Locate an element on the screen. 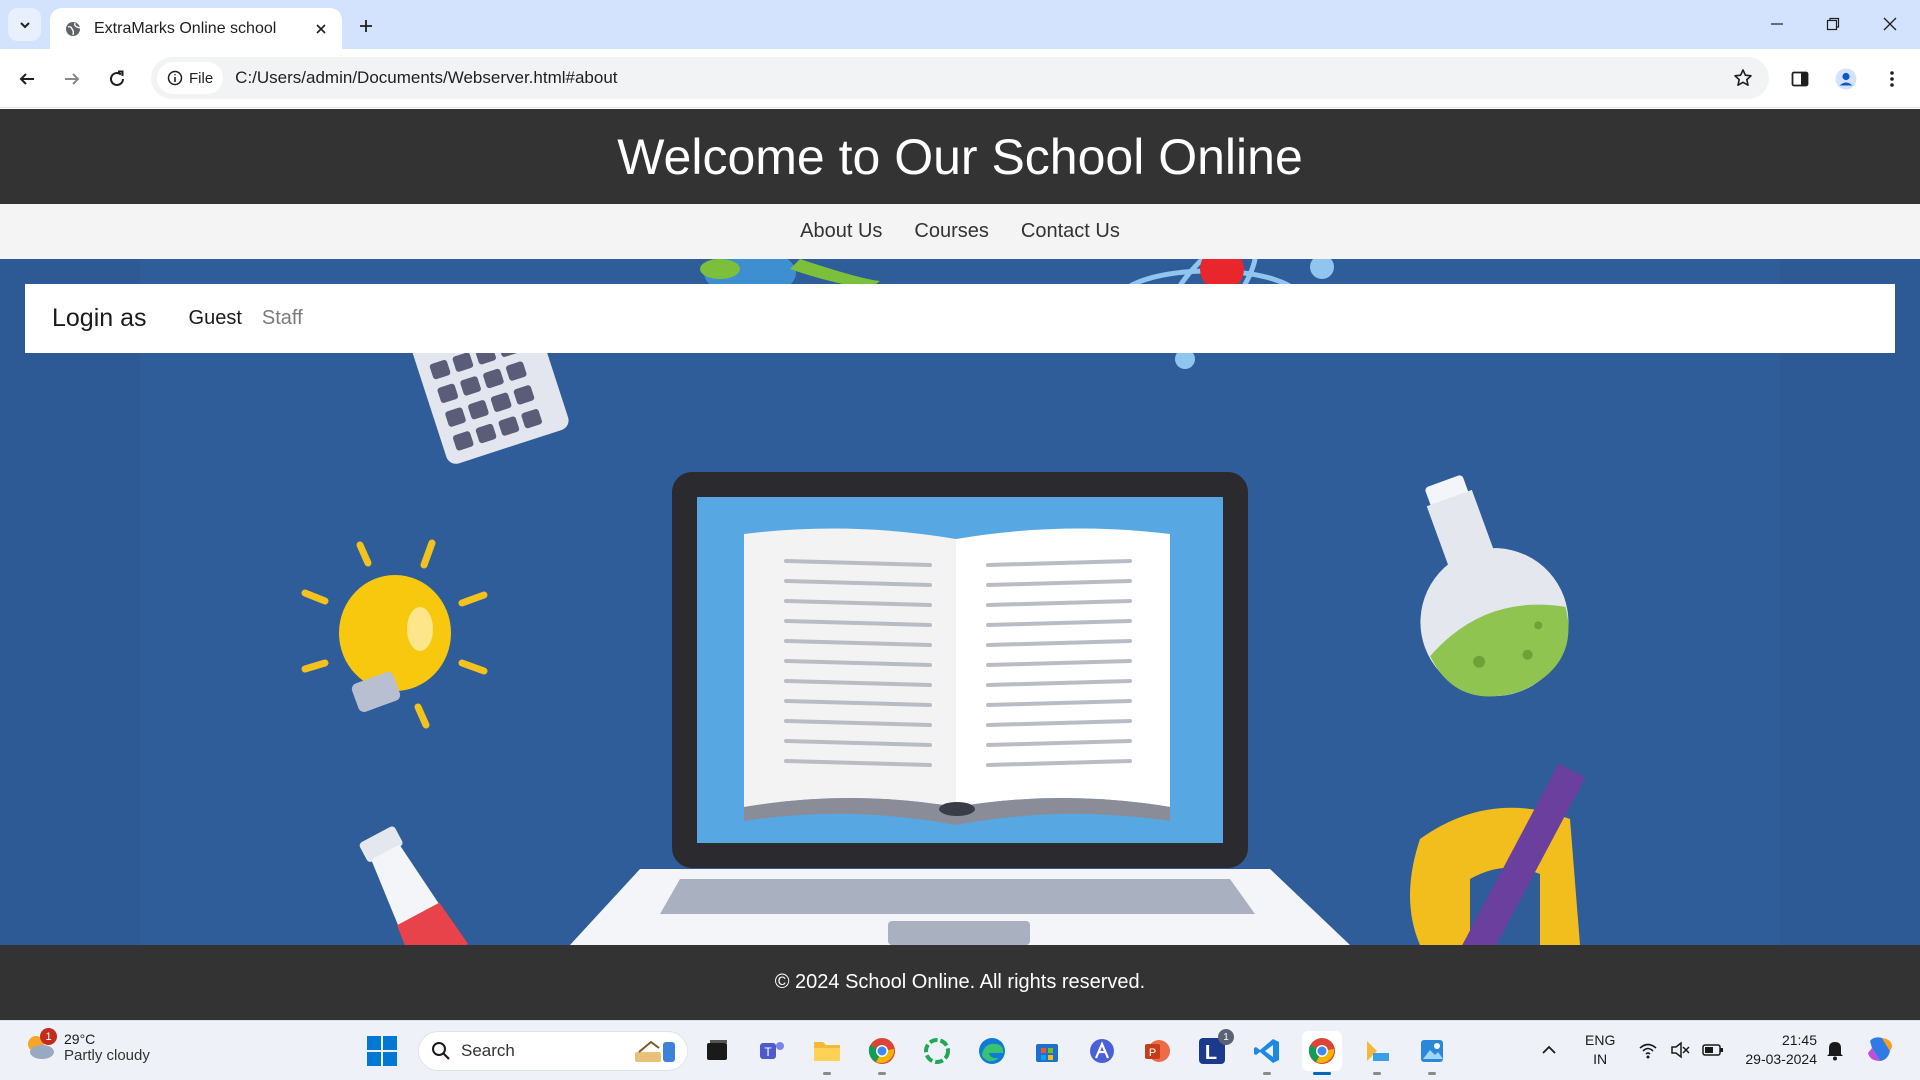  profile-button is located at coordinates (1846, 79).